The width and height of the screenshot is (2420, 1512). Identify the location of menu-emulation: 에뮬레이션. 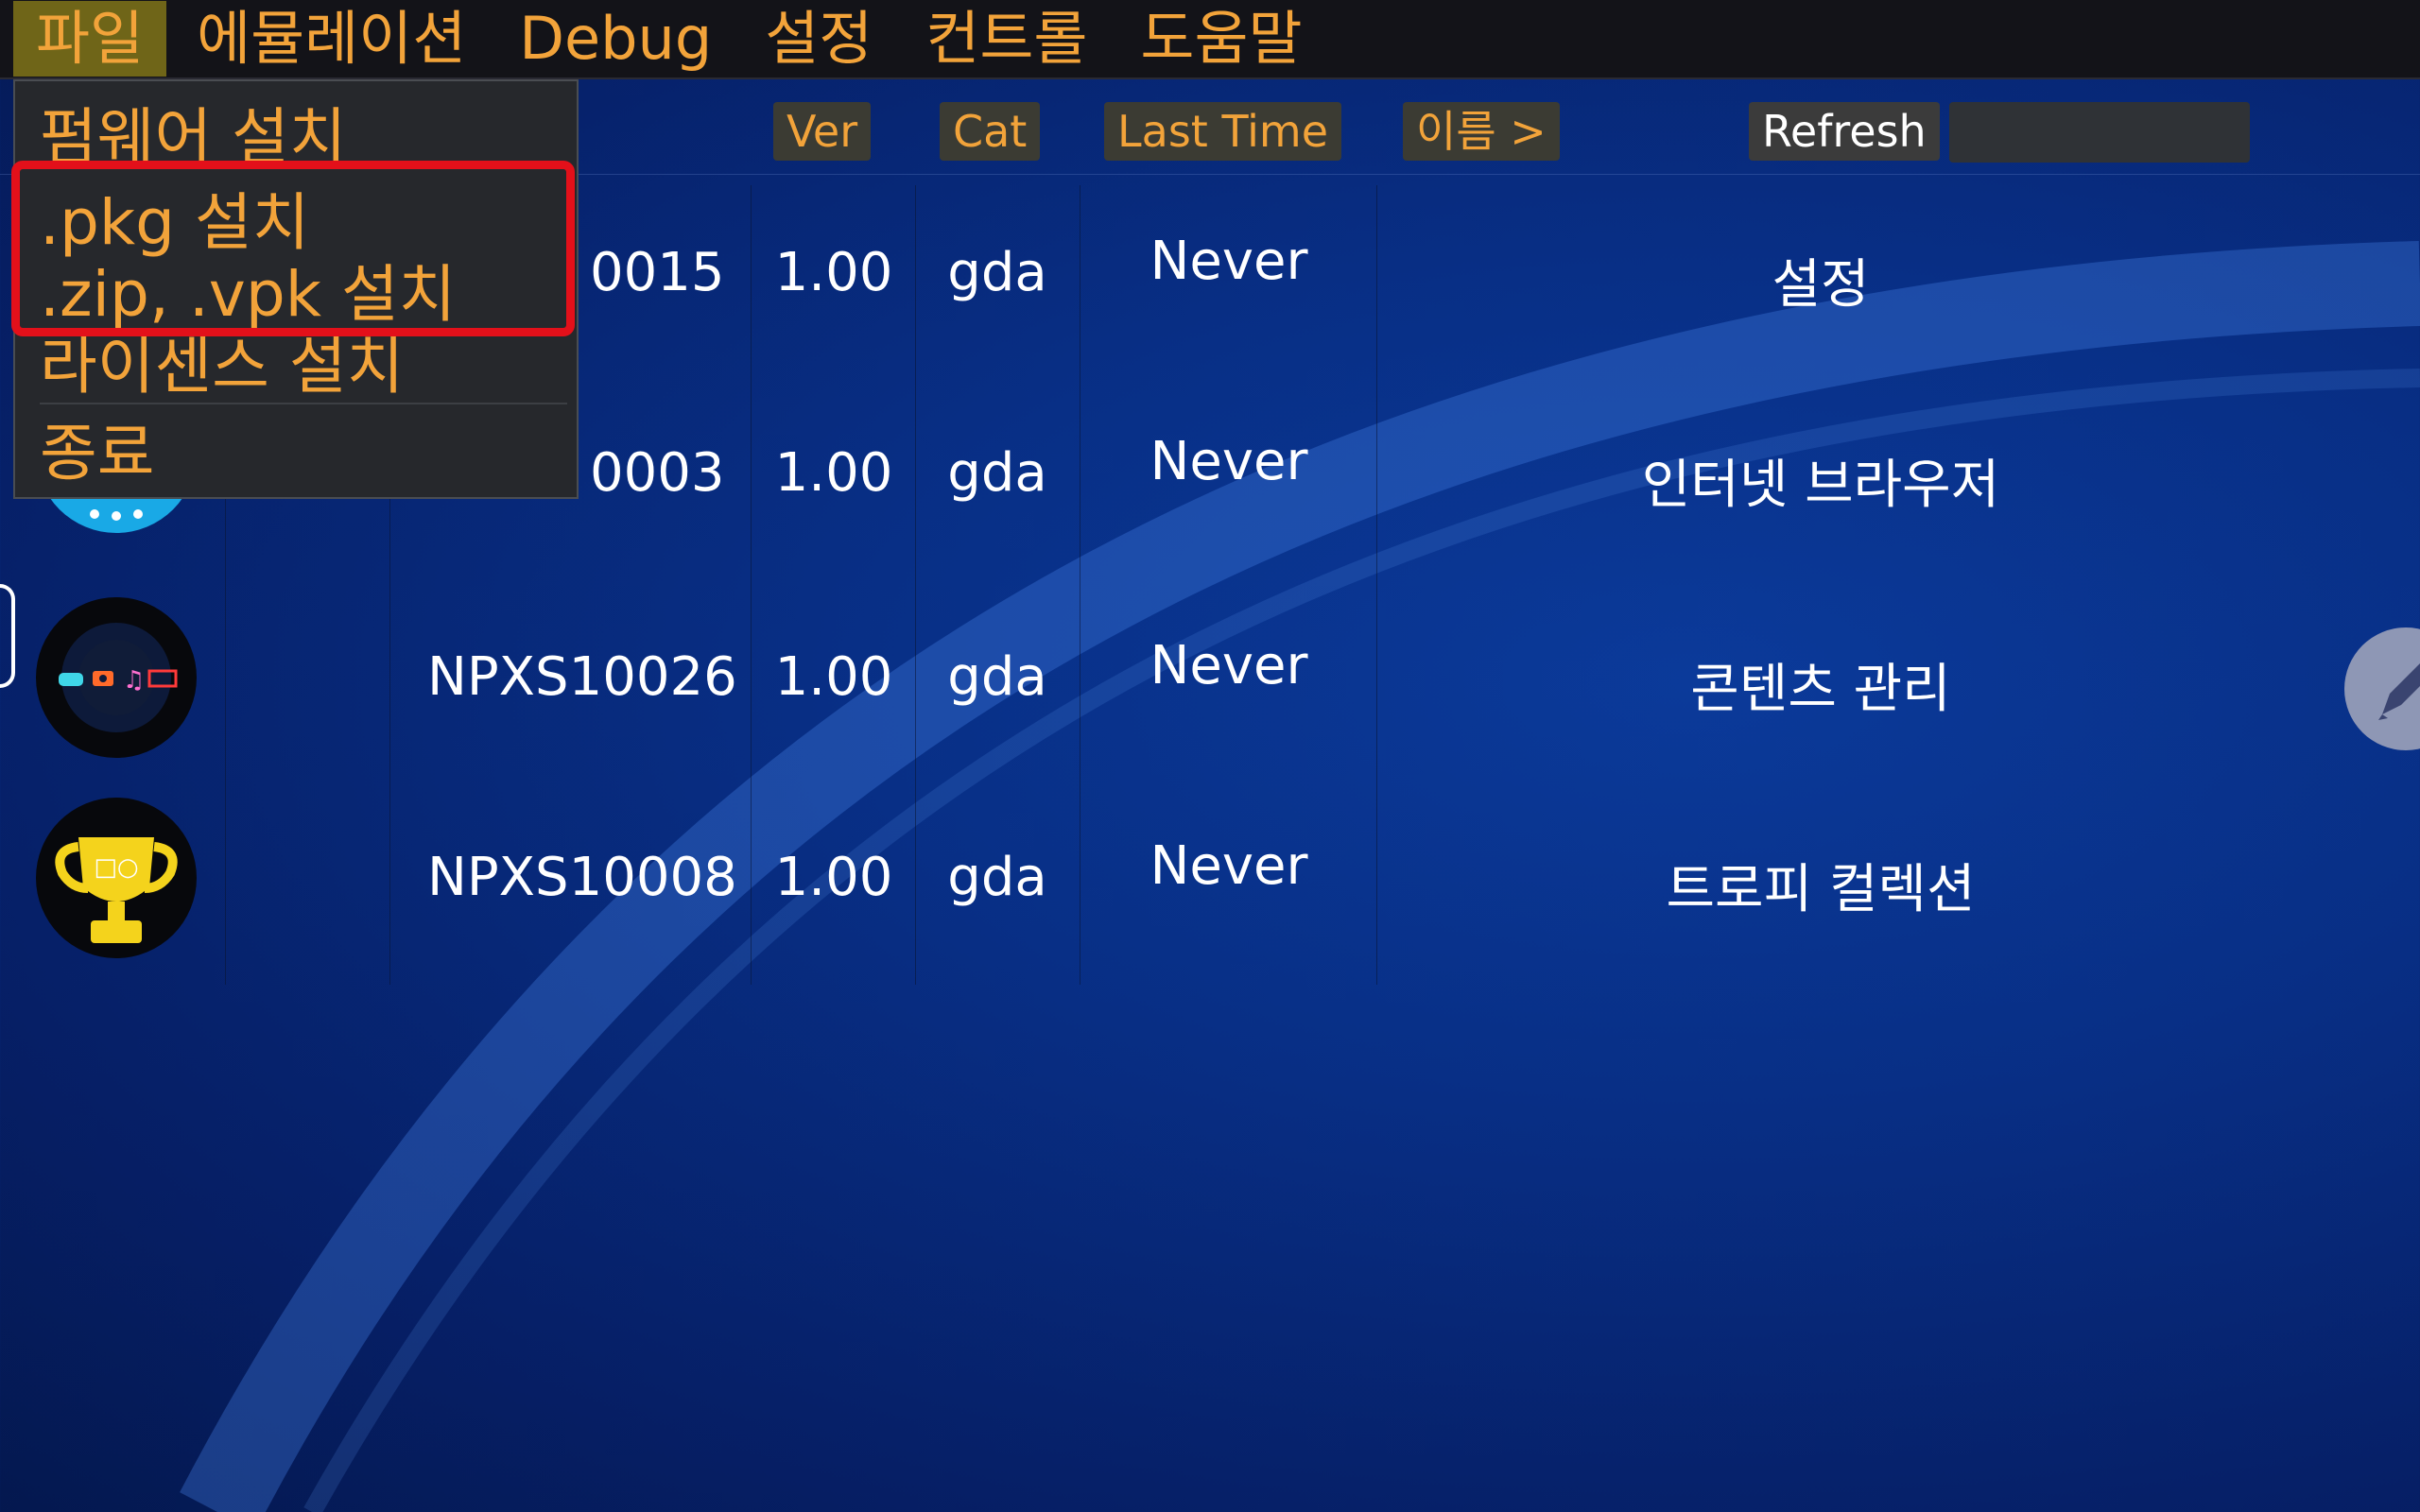
(331, 39).